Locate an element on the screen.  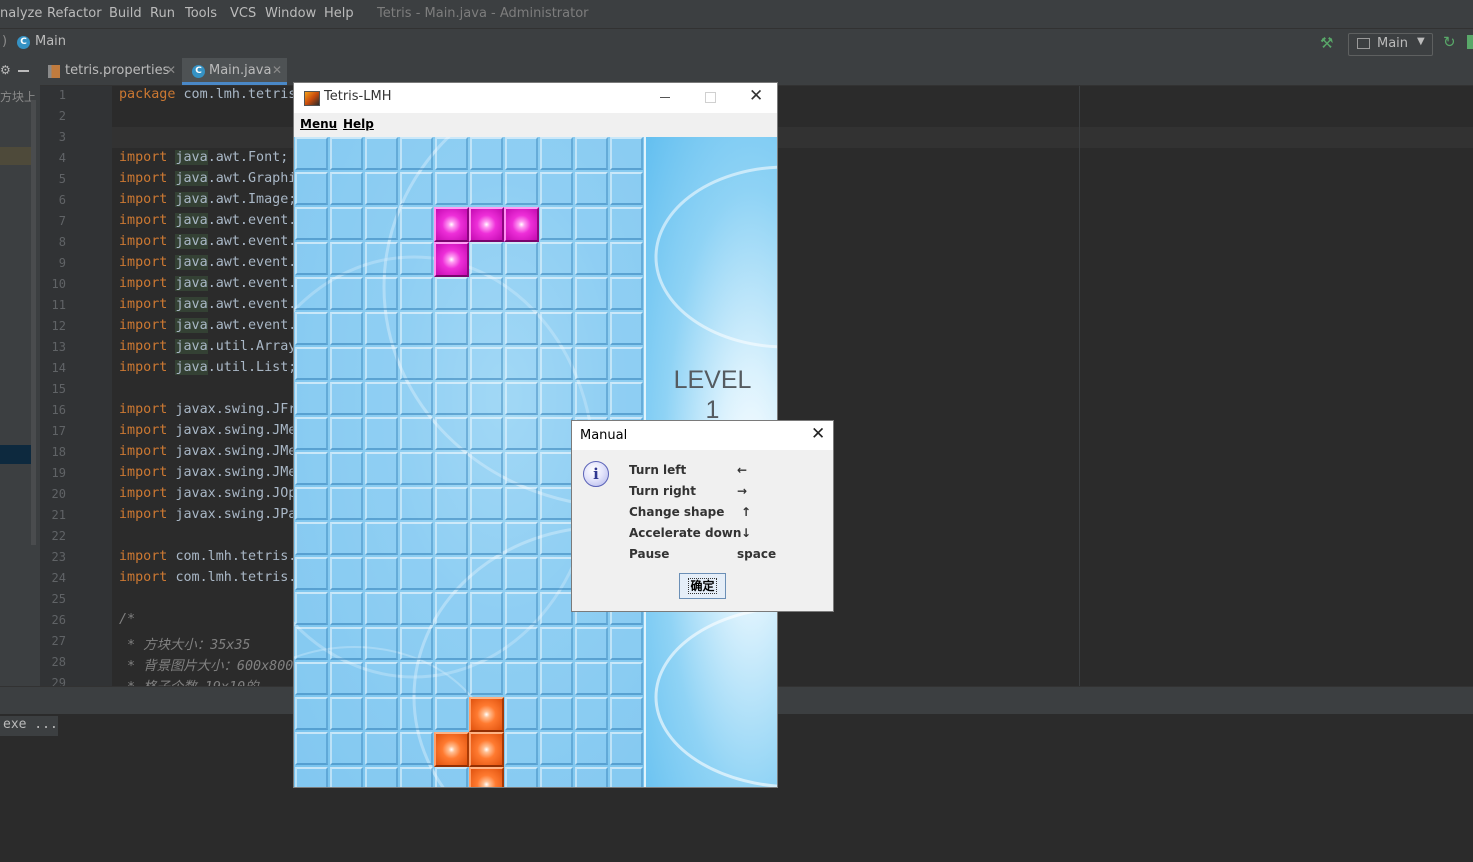
menu-build: Build is located at coordinates (125, 13).